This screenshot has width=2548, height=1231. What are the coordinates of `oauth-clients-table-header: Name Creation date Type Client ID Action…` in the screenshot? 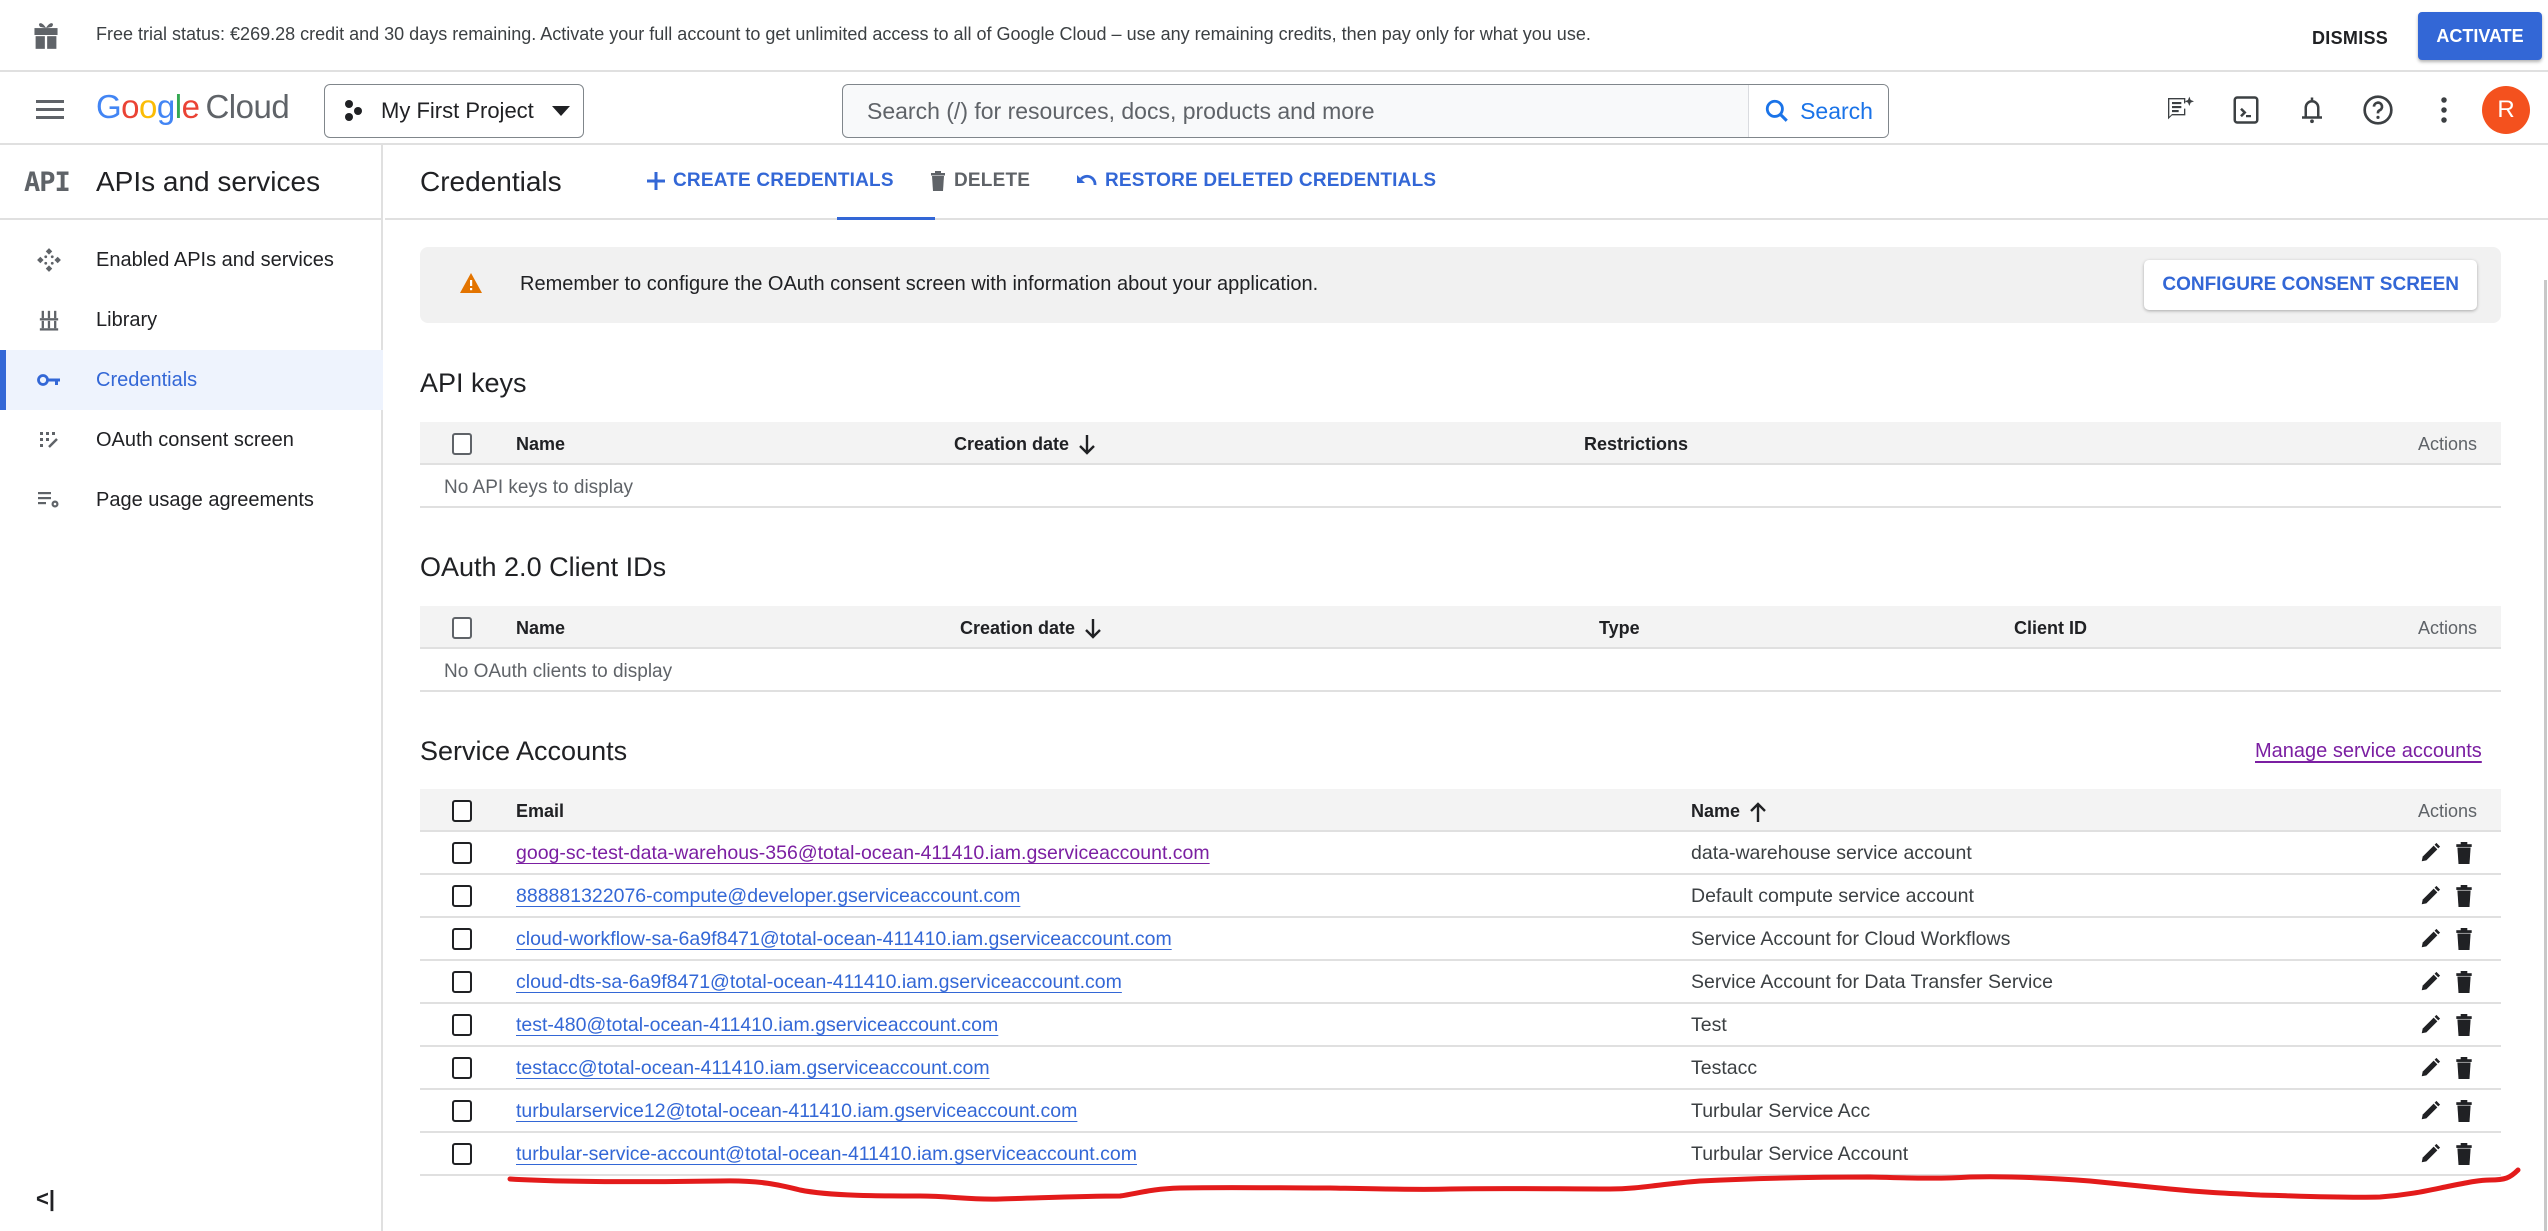 It's located at (1460, 627).